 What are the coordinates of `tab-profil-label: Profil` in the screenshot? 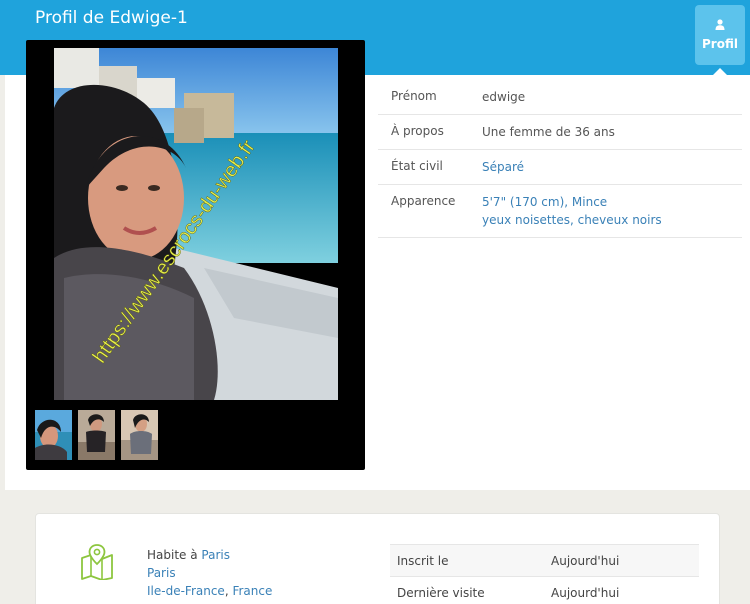 It's located at (720, 44).